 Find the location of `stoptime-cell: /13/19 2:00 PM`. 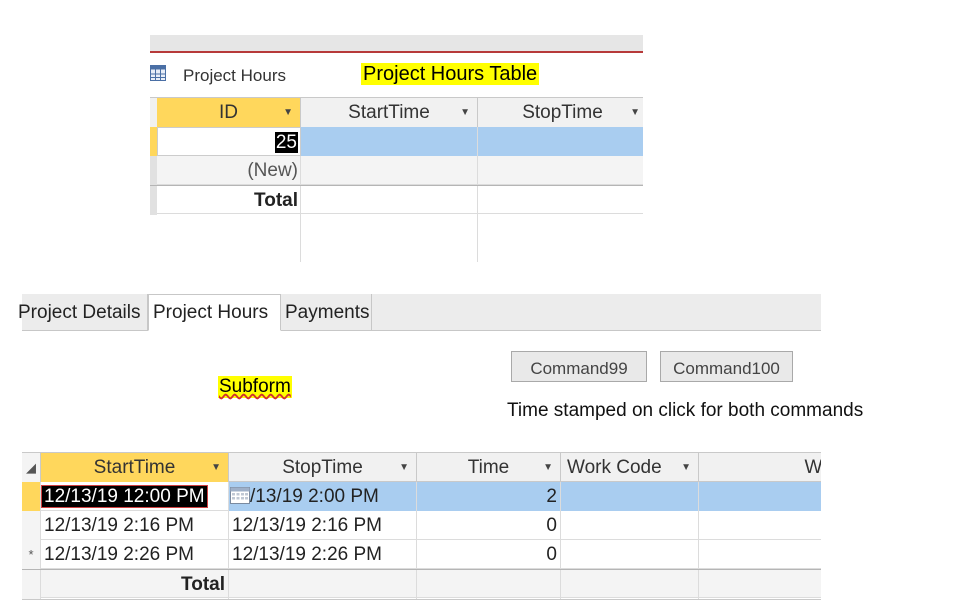

stoptime-cell: /13/19 2:00 PM is located at coordinates (323, 496).